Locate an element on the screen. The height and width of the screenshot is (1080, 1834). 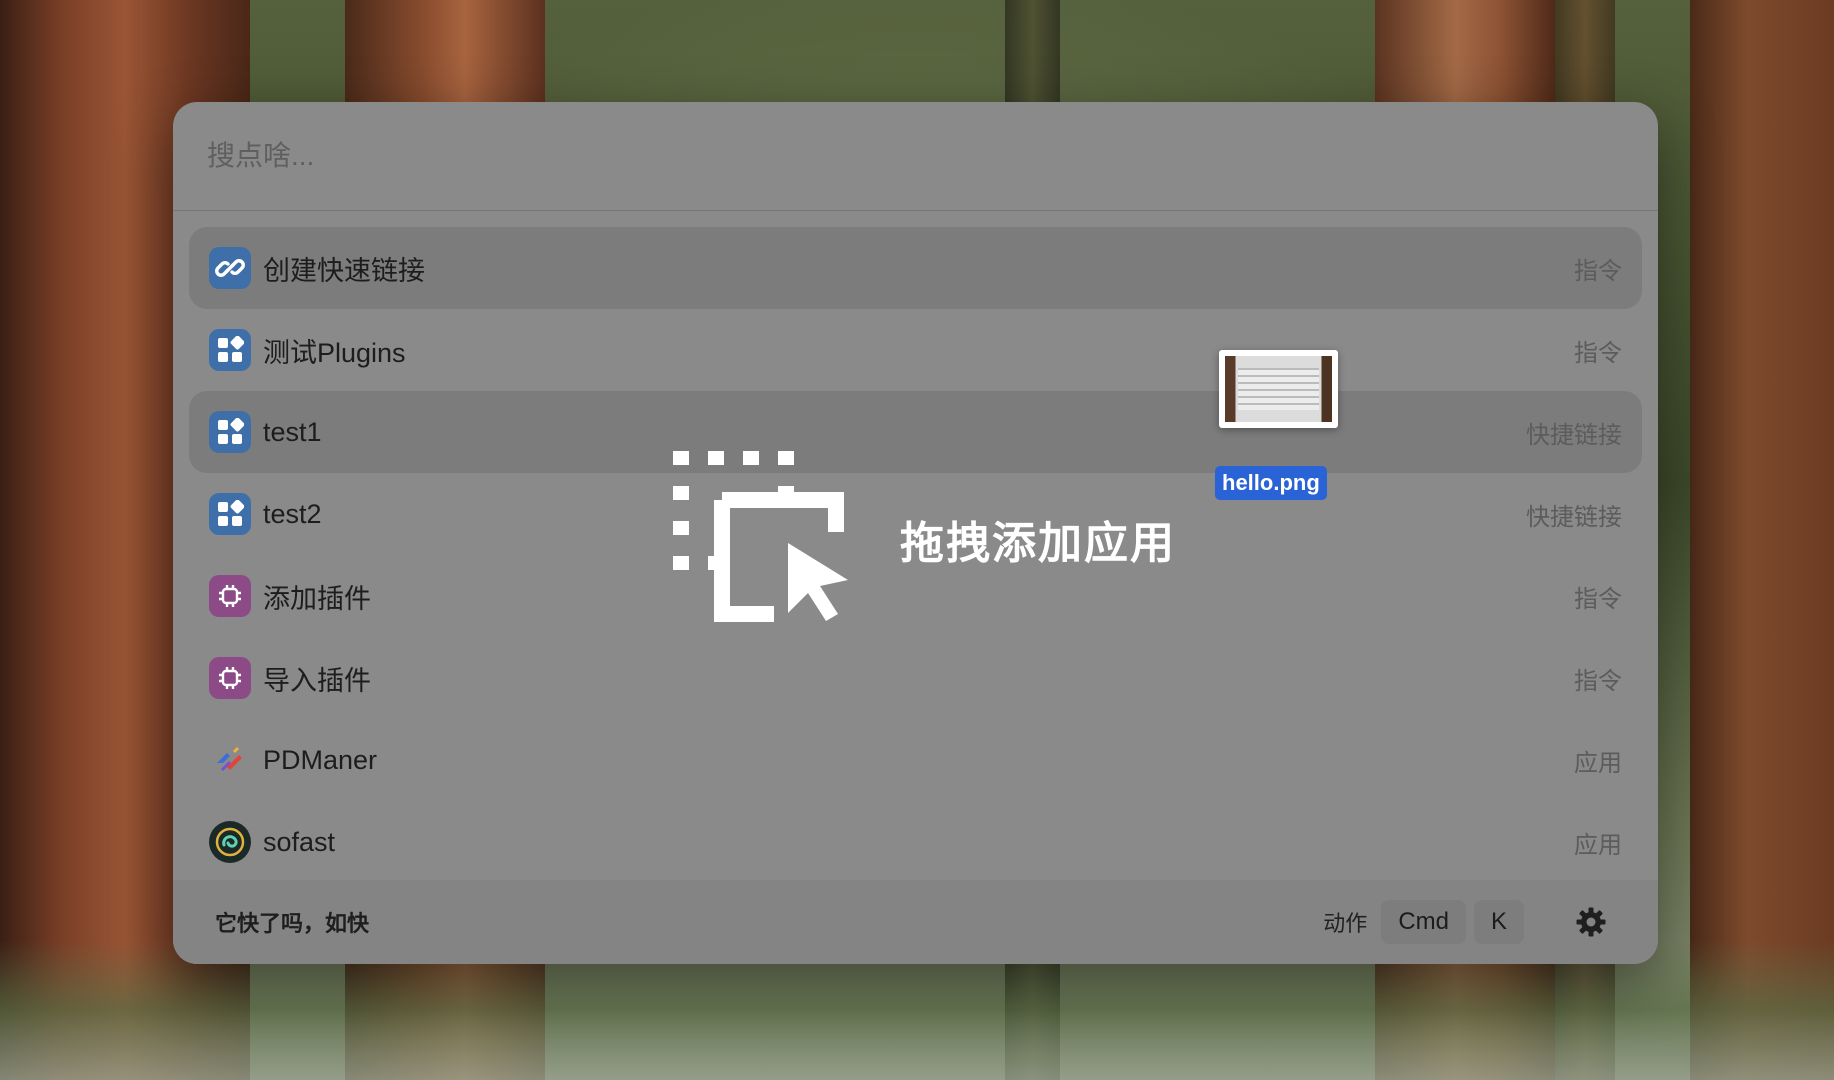
pdmaner-app-icon is located at coordinates (230, 760).